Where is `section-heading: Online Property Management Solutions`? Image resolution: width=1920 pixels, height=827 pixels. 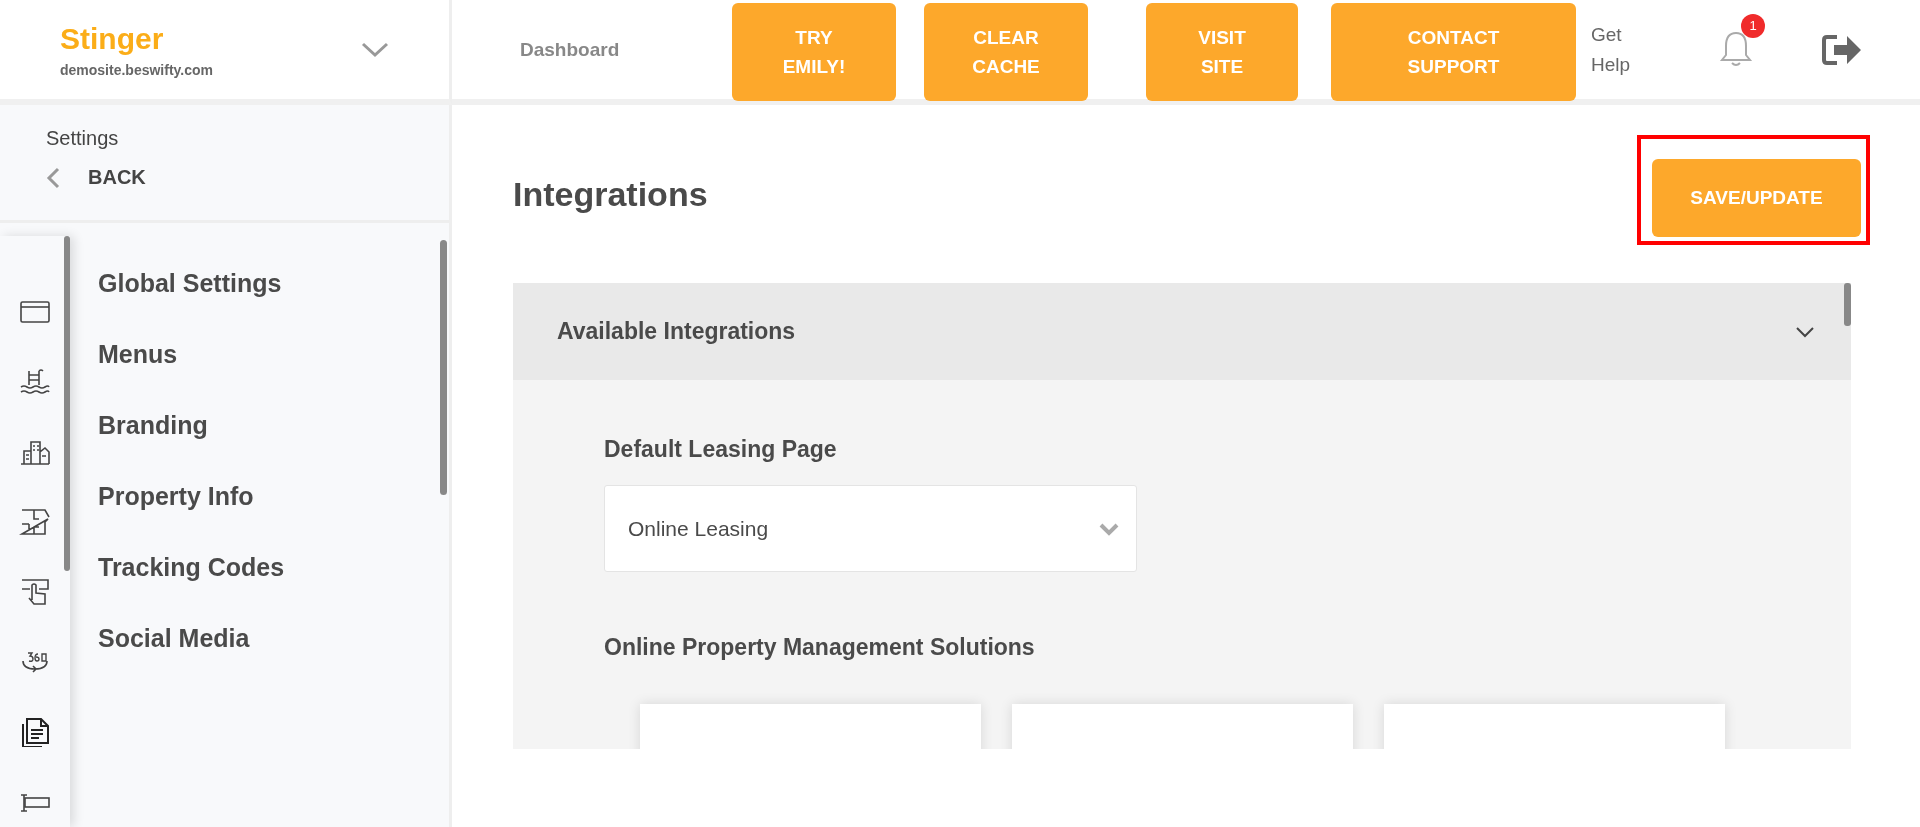
section-heading: Online Property Management Solutions is located at coordinates (820, 647).